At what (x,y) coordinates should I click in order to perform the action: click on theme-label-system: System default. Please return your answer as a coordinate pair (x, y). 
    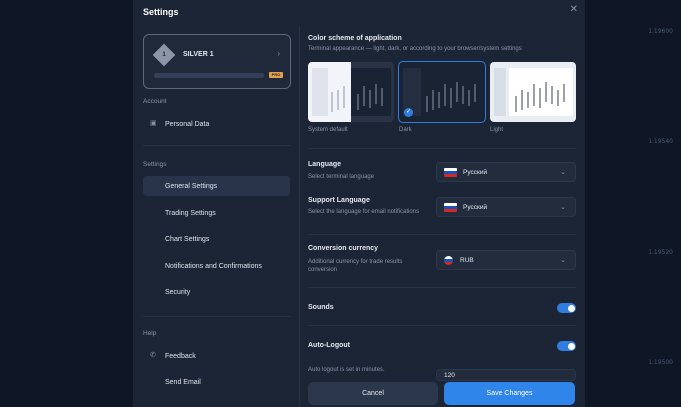
    Looking at the image, I should click on (328, 130).